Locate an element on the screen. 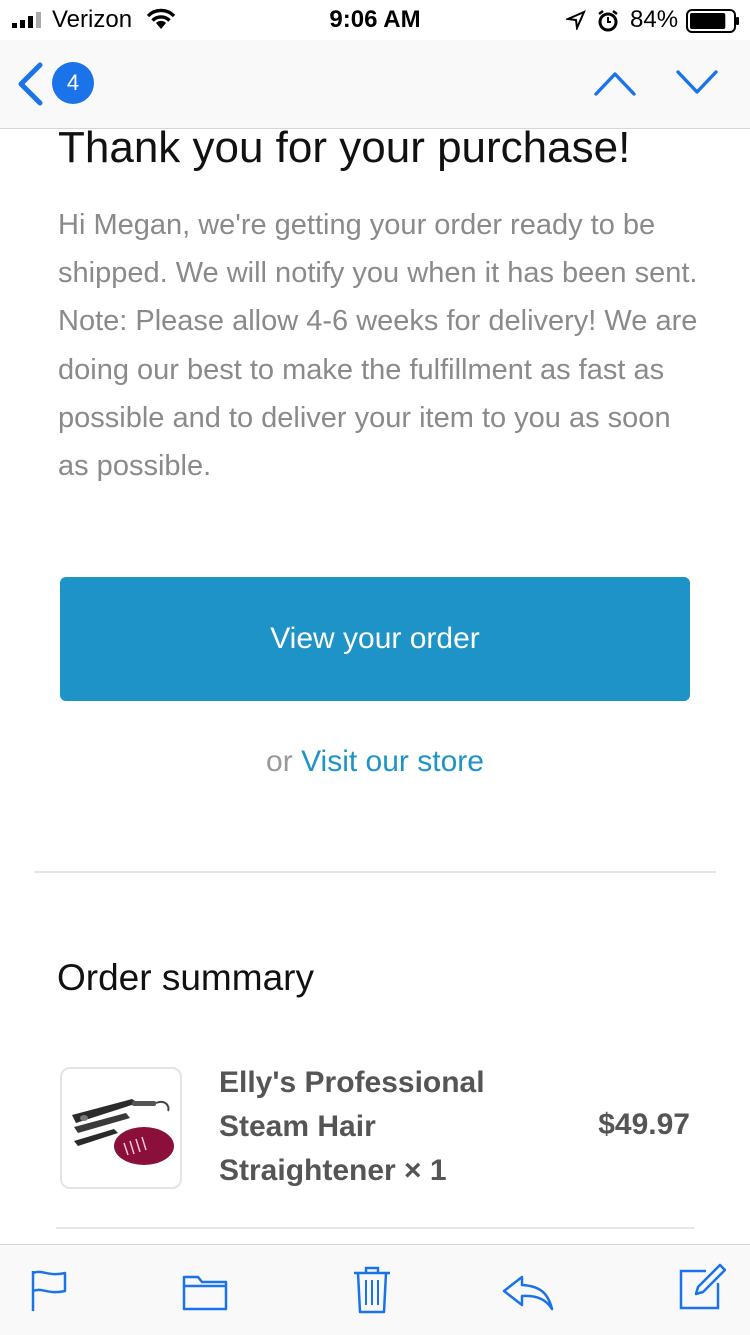 The image size is (750, 1335). status-bar: Verizon 9:06 AM 84% is located at coordinates (375, 20).